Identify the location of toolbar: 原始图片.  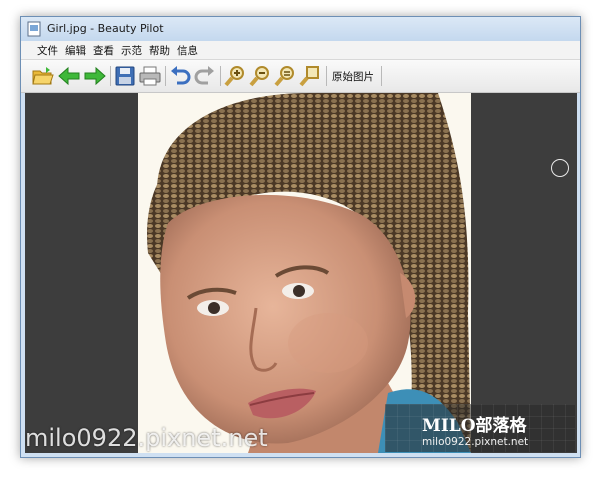
(300, 76).